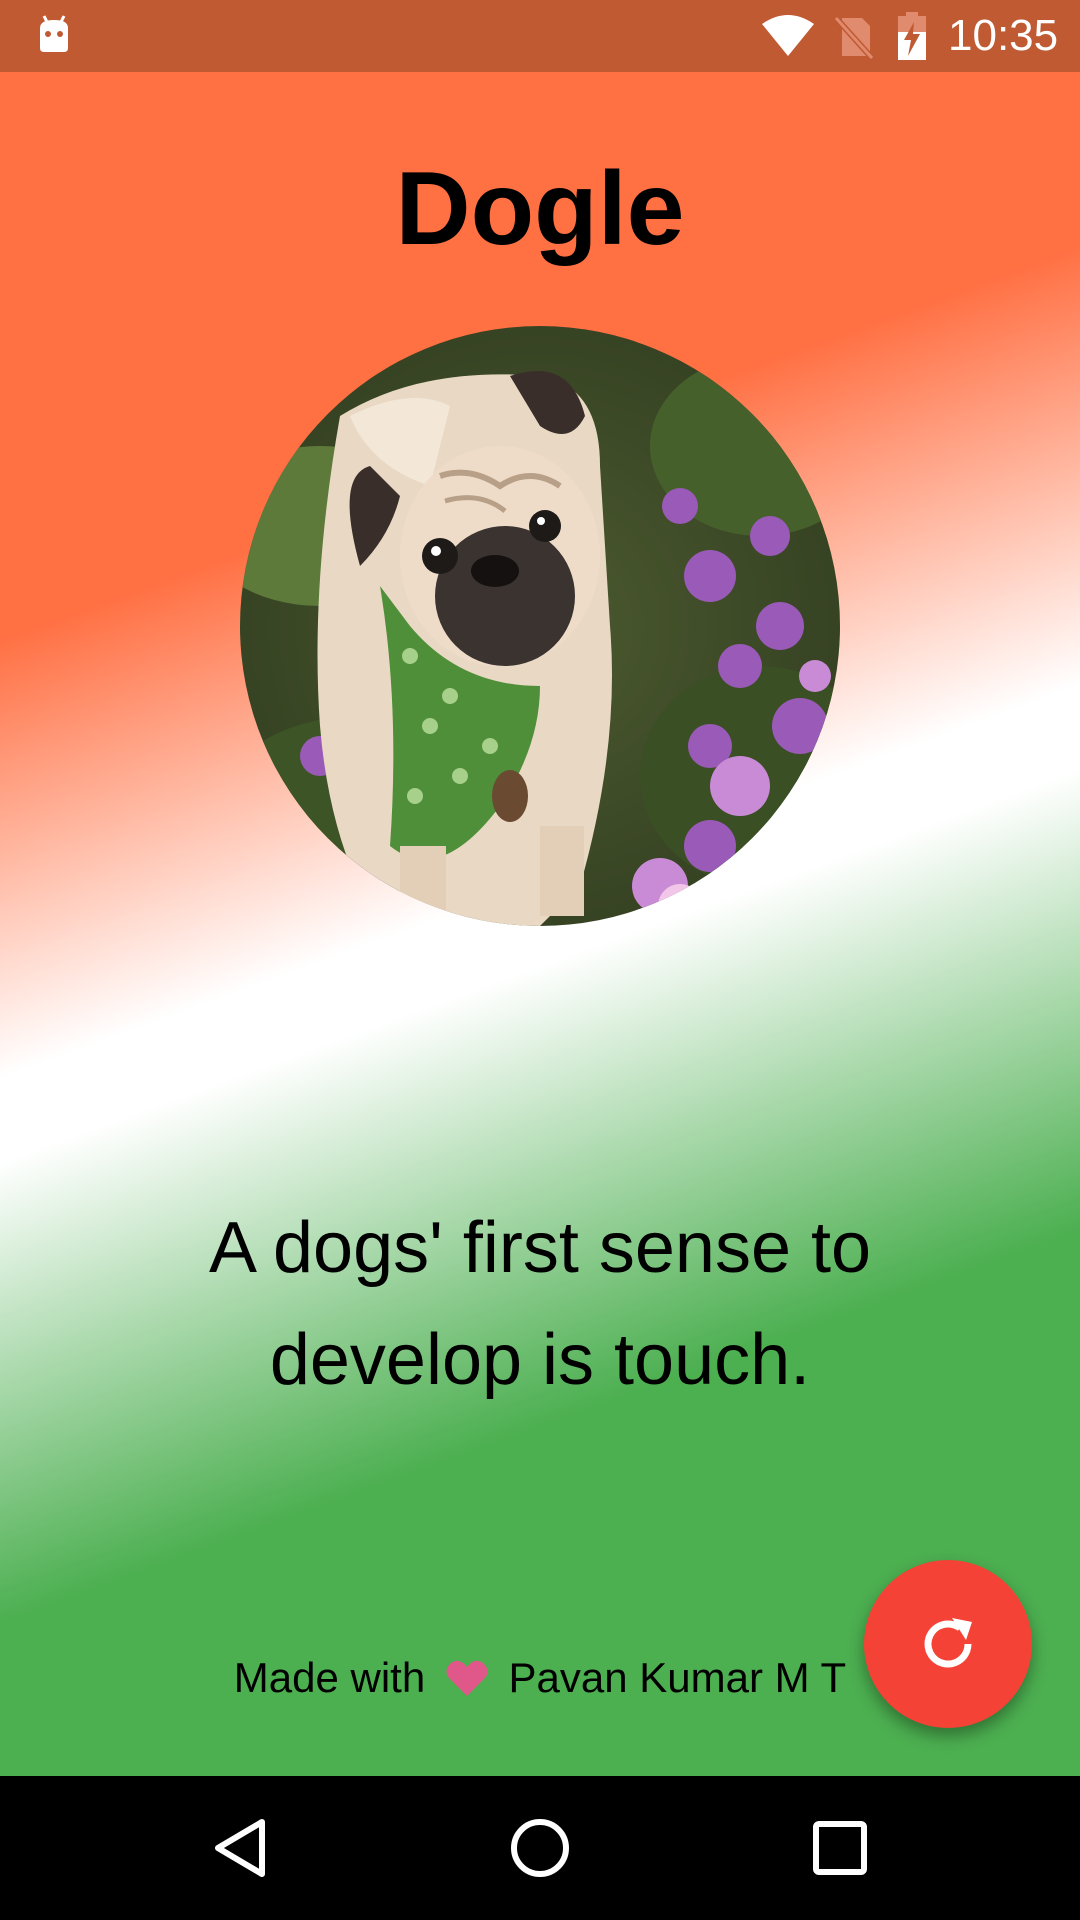 The image size is (1080, 1920). I want to click on recents-icon, so click(840, 1848).